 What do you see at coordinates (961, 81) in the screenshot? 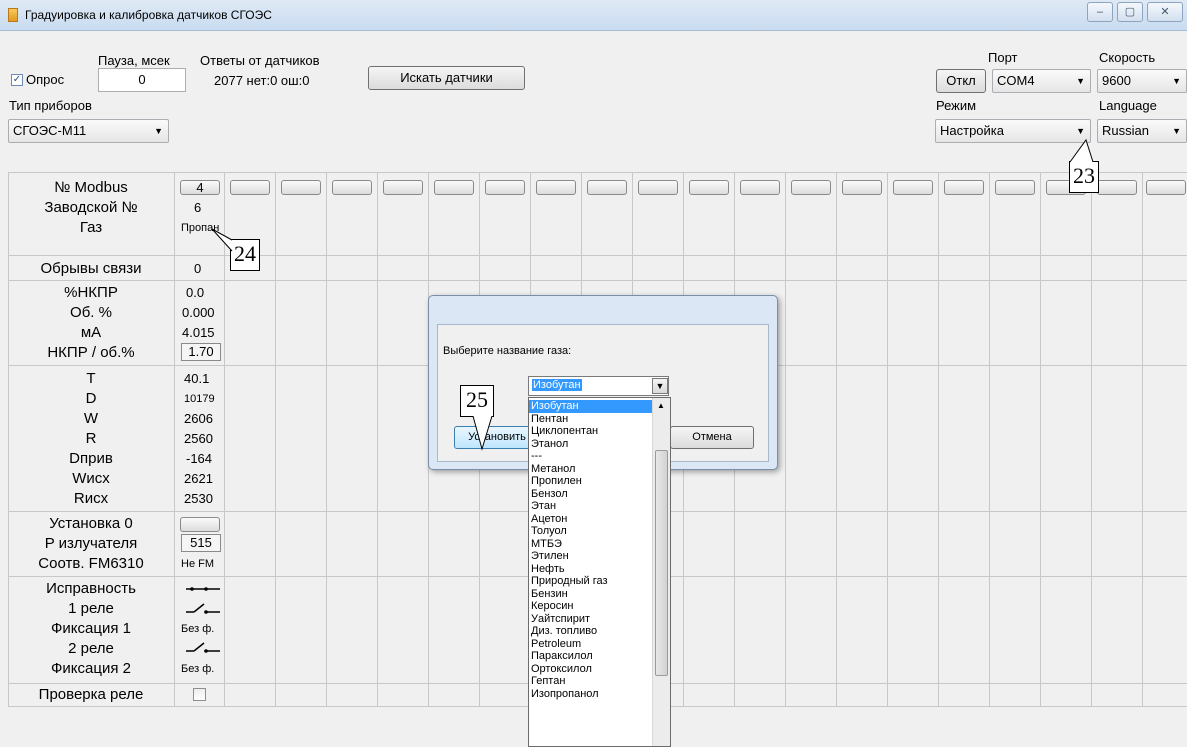
I see `disconnect-button: Откл` at bounding box center [961, 81].